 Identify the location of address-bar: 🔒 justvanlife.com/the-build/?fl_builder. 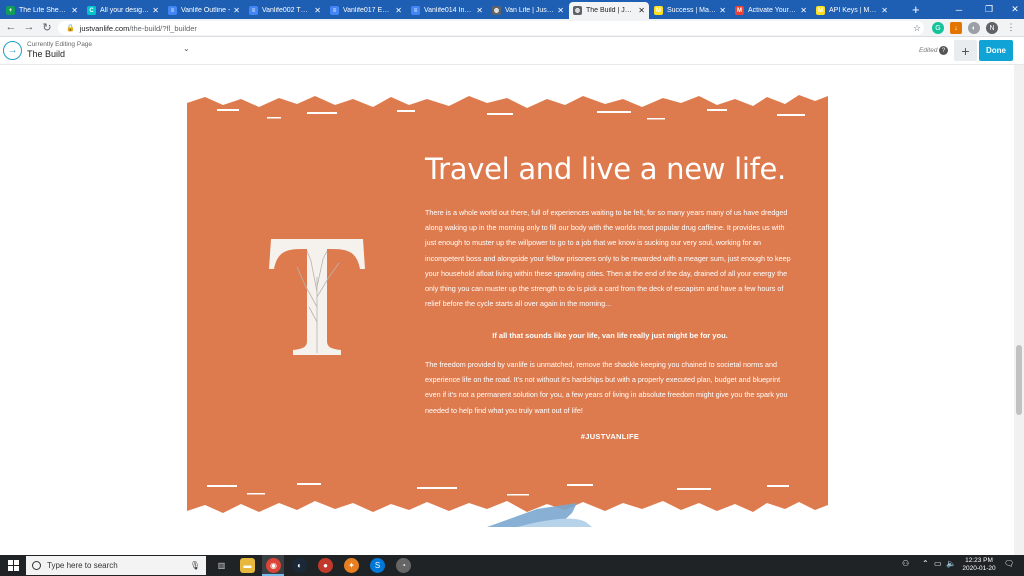
(491, 28).